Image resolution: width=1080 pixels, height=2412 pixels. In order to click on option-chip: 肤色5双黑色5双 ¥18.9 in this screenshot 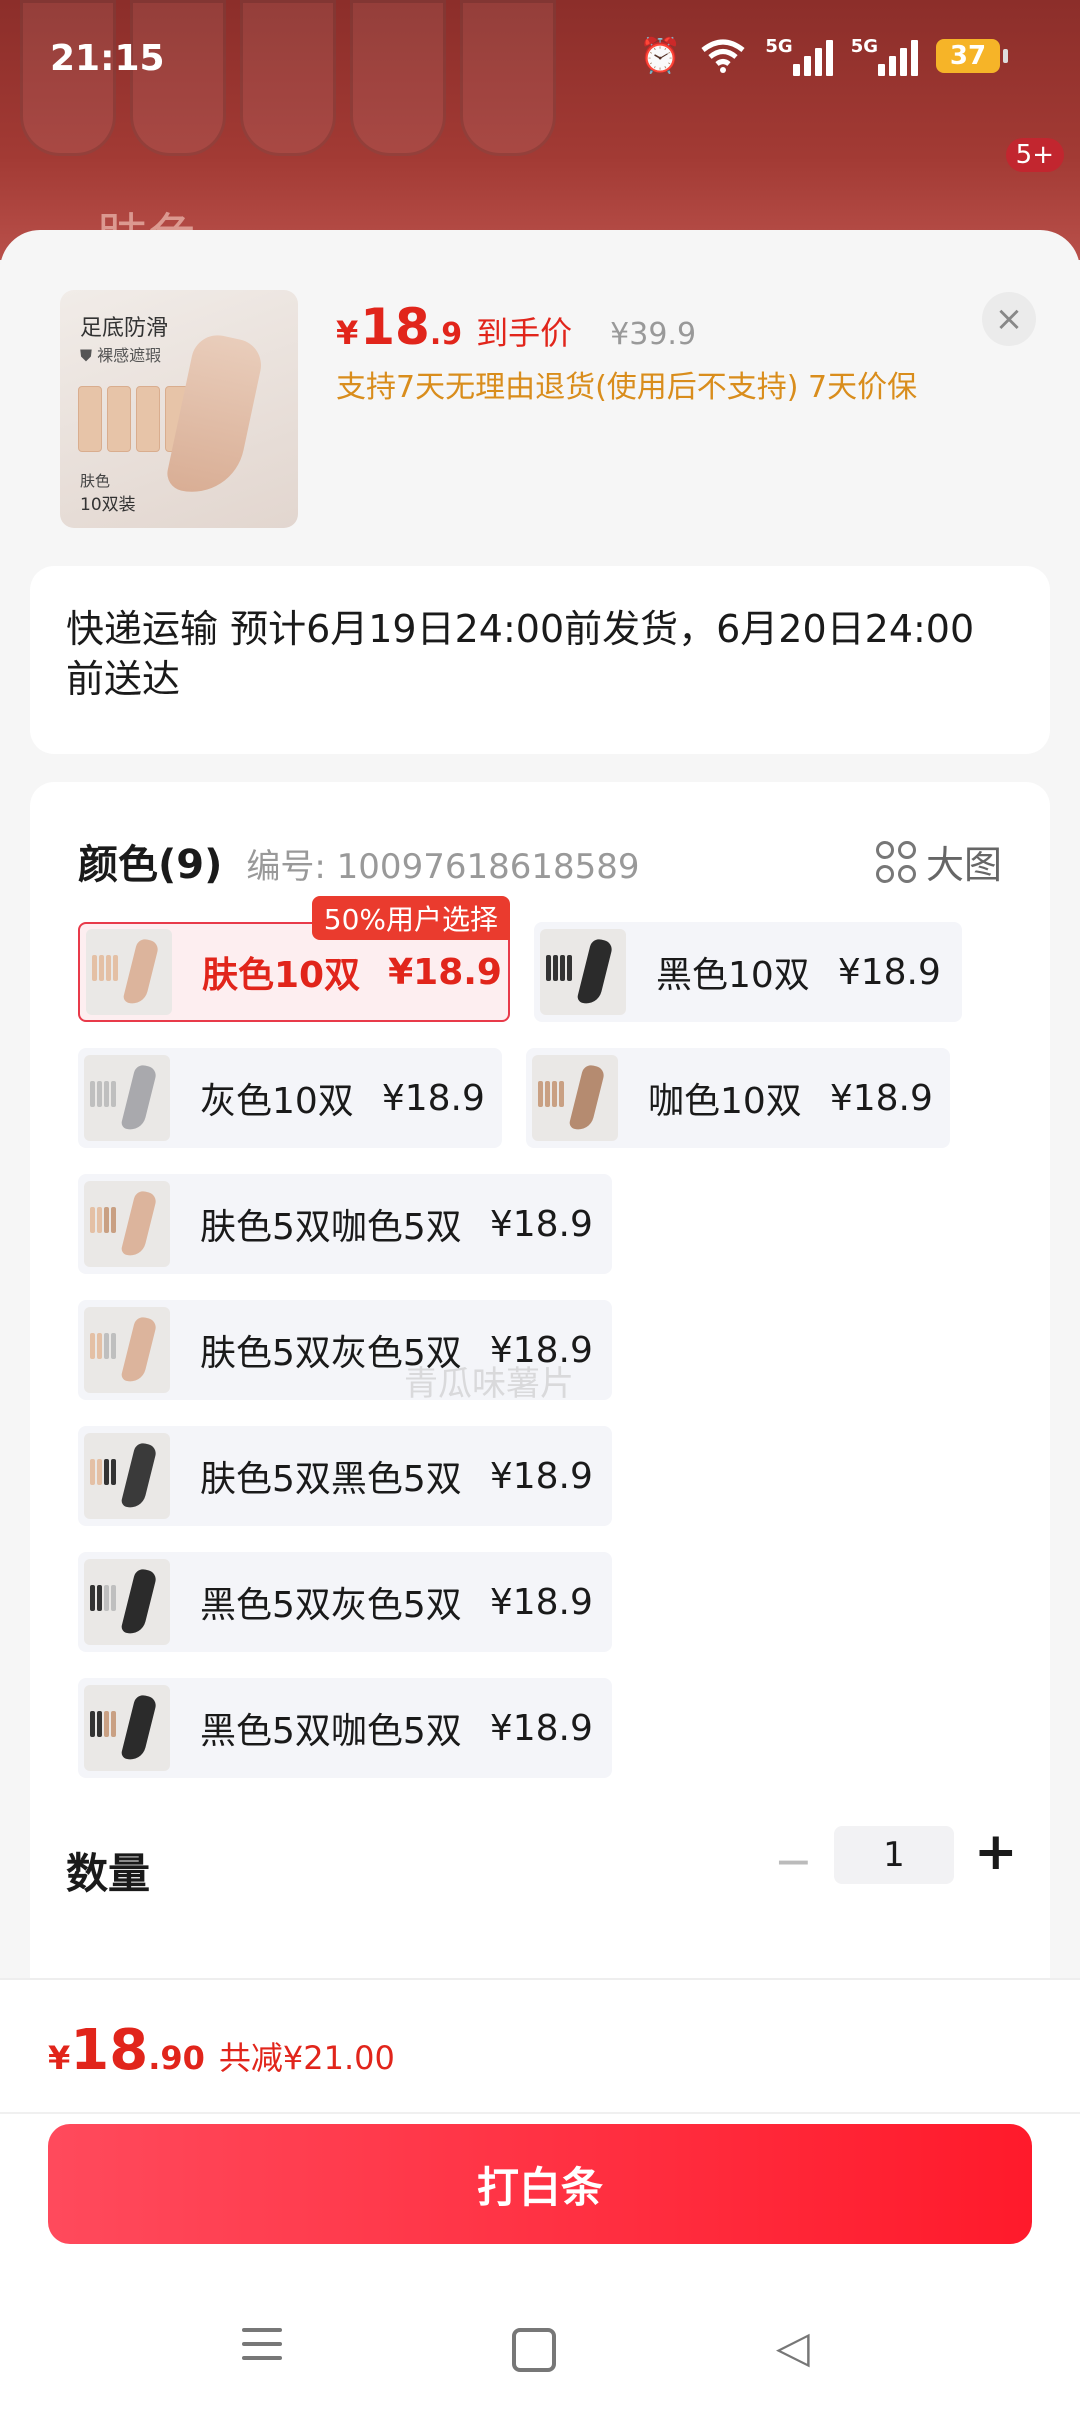, I will do `click(345, 1476)`.